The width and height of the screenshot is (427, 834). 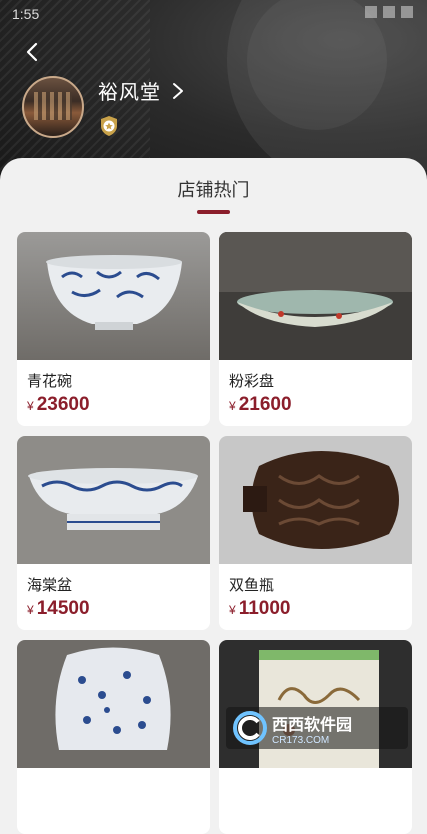 What do you see at coordinates (250, 728) in the screenshot?
I see `site-logo-icon` at bounding box center [250, 728].